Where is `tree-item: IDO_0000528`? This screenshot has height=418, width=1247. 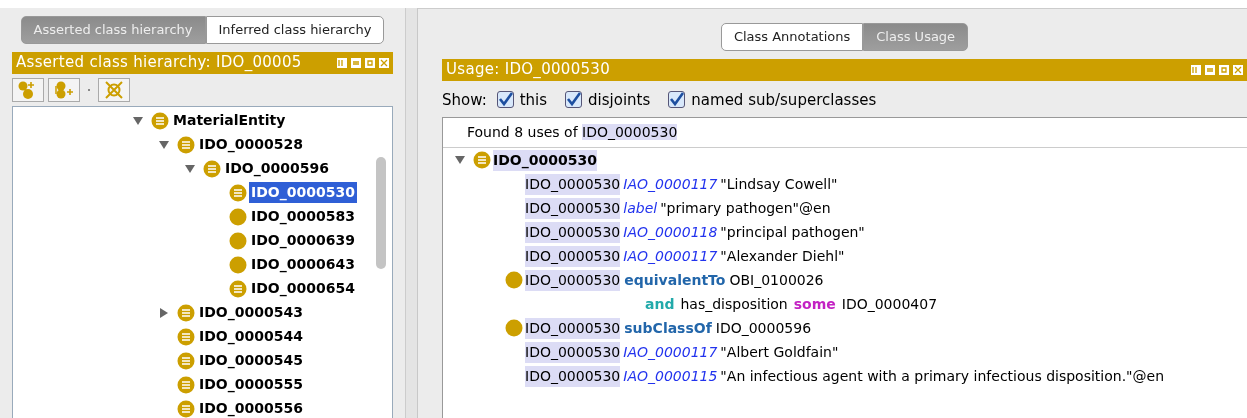 tree-item: IDO_0000528 is located at coordinates (251, 144).